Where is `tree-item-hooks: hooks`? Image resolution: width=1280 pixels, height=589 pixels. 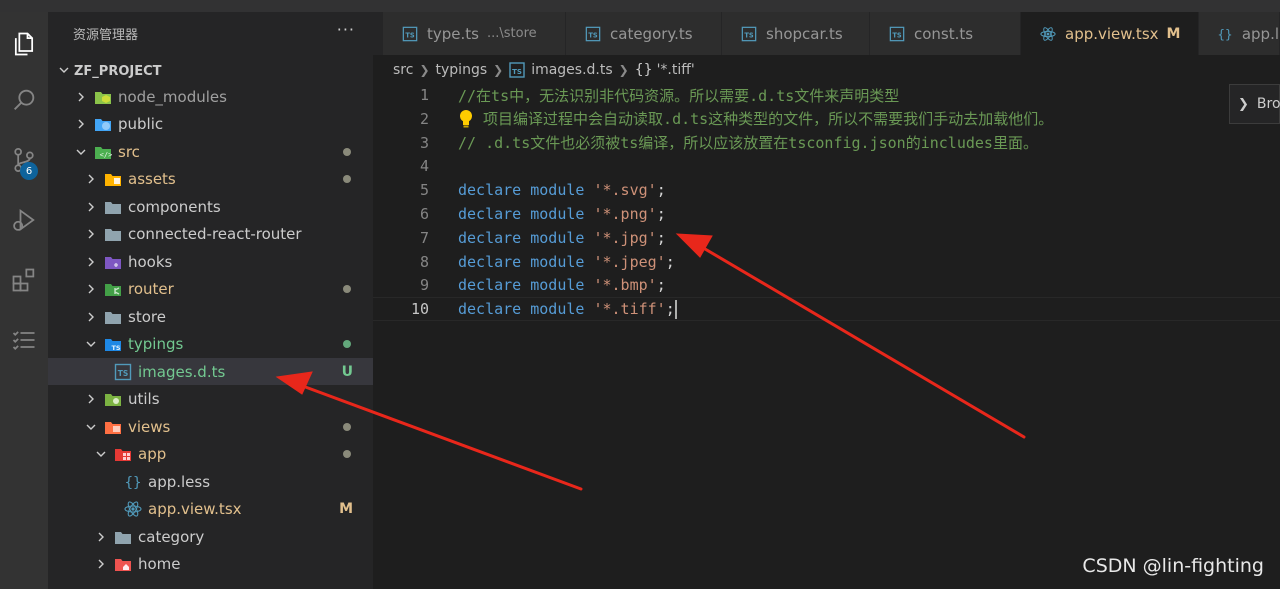 tree-item-hooks: hooks is located at coordinates (210, 261).